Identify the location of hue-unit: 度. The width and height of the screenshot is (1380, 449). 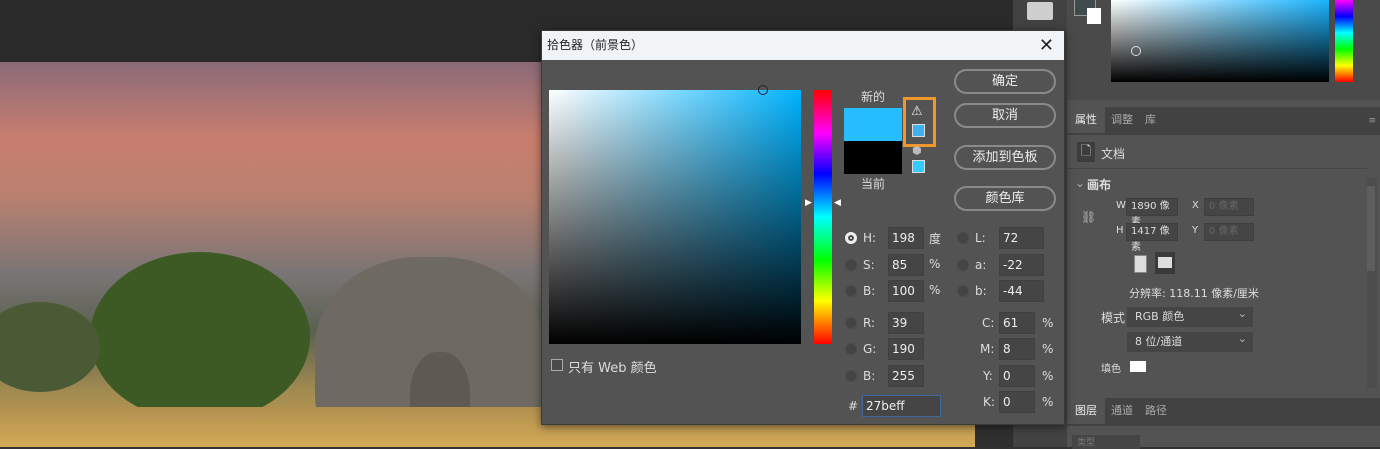
(935, 239).